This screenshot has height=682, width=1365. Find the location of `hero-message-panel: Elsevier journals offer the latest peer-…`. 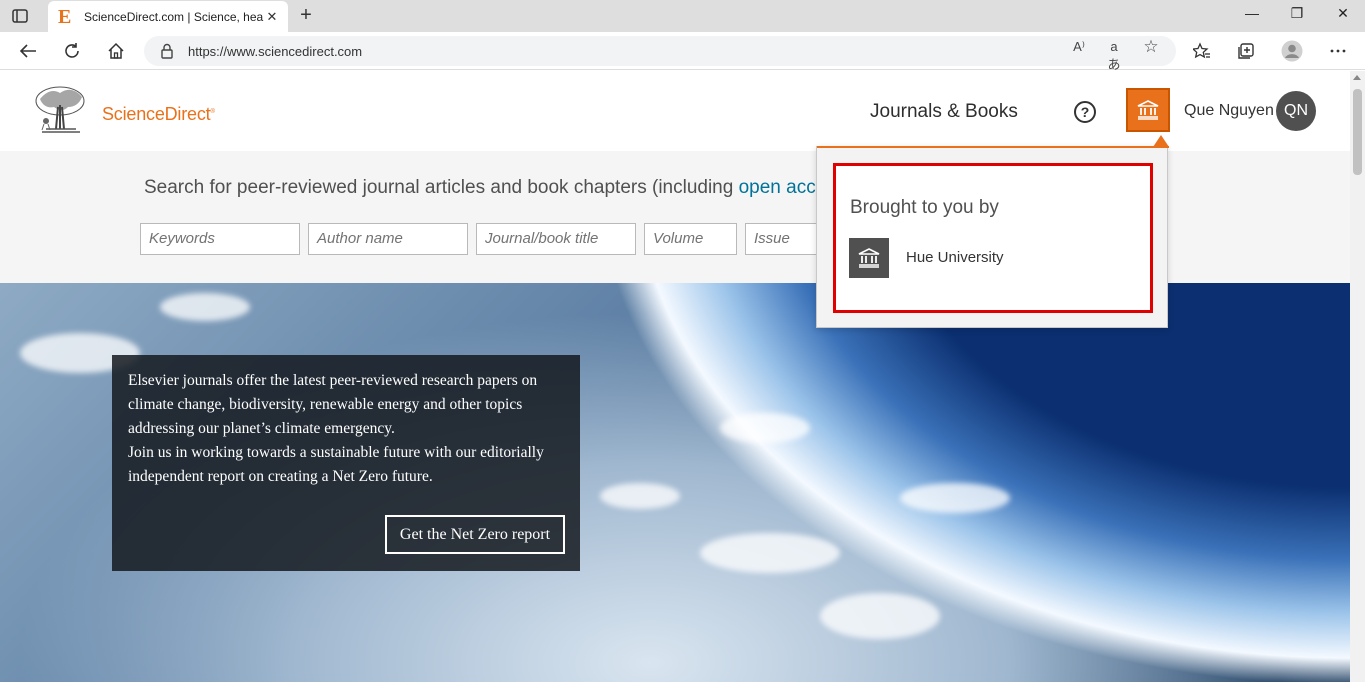

hero-message-panel: Elsevier journals offer the latest peer-… is located at coordinates (346, 463).